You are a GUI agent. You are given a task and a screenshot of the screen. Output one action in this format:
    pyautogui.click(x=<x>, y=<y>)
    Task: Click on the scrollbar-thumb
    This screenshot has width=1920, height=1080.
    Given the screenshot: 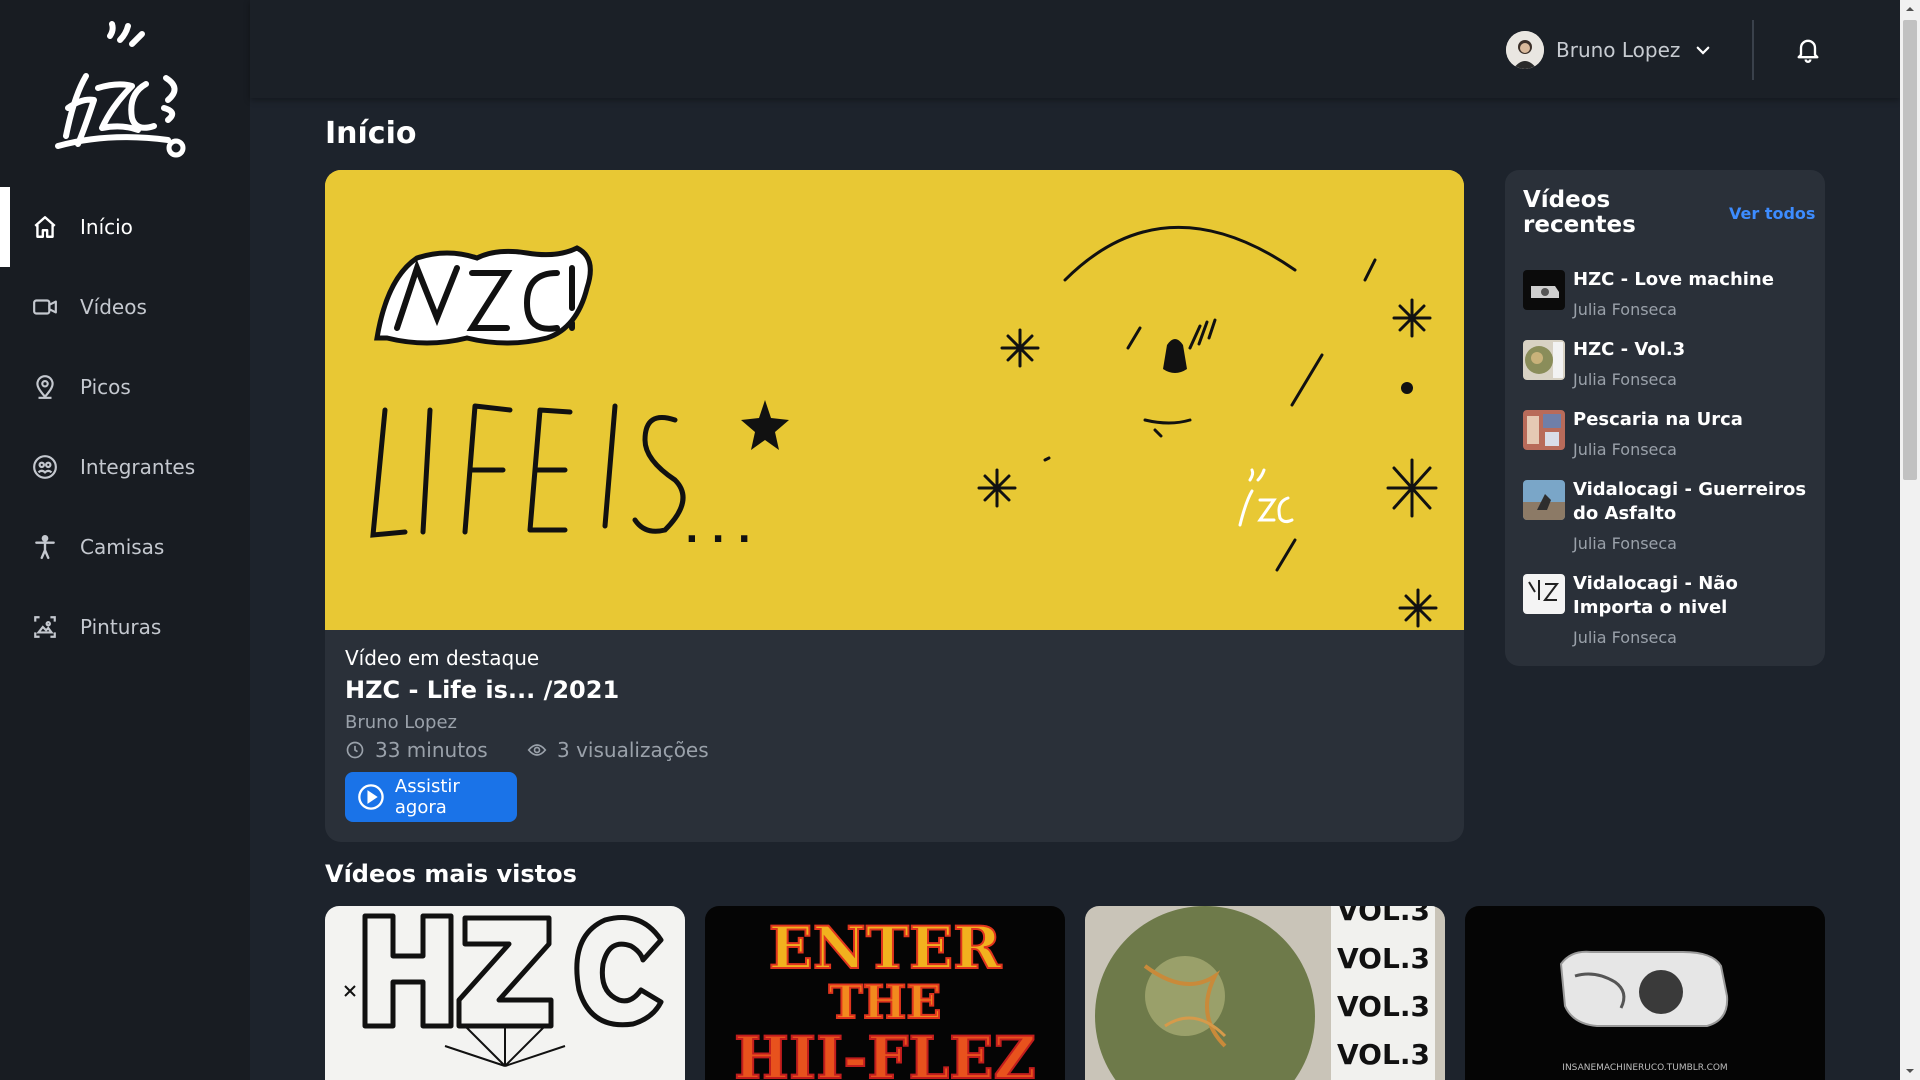 What is the action you would take?
    pyautogui.click(x=1910, y=250)
    